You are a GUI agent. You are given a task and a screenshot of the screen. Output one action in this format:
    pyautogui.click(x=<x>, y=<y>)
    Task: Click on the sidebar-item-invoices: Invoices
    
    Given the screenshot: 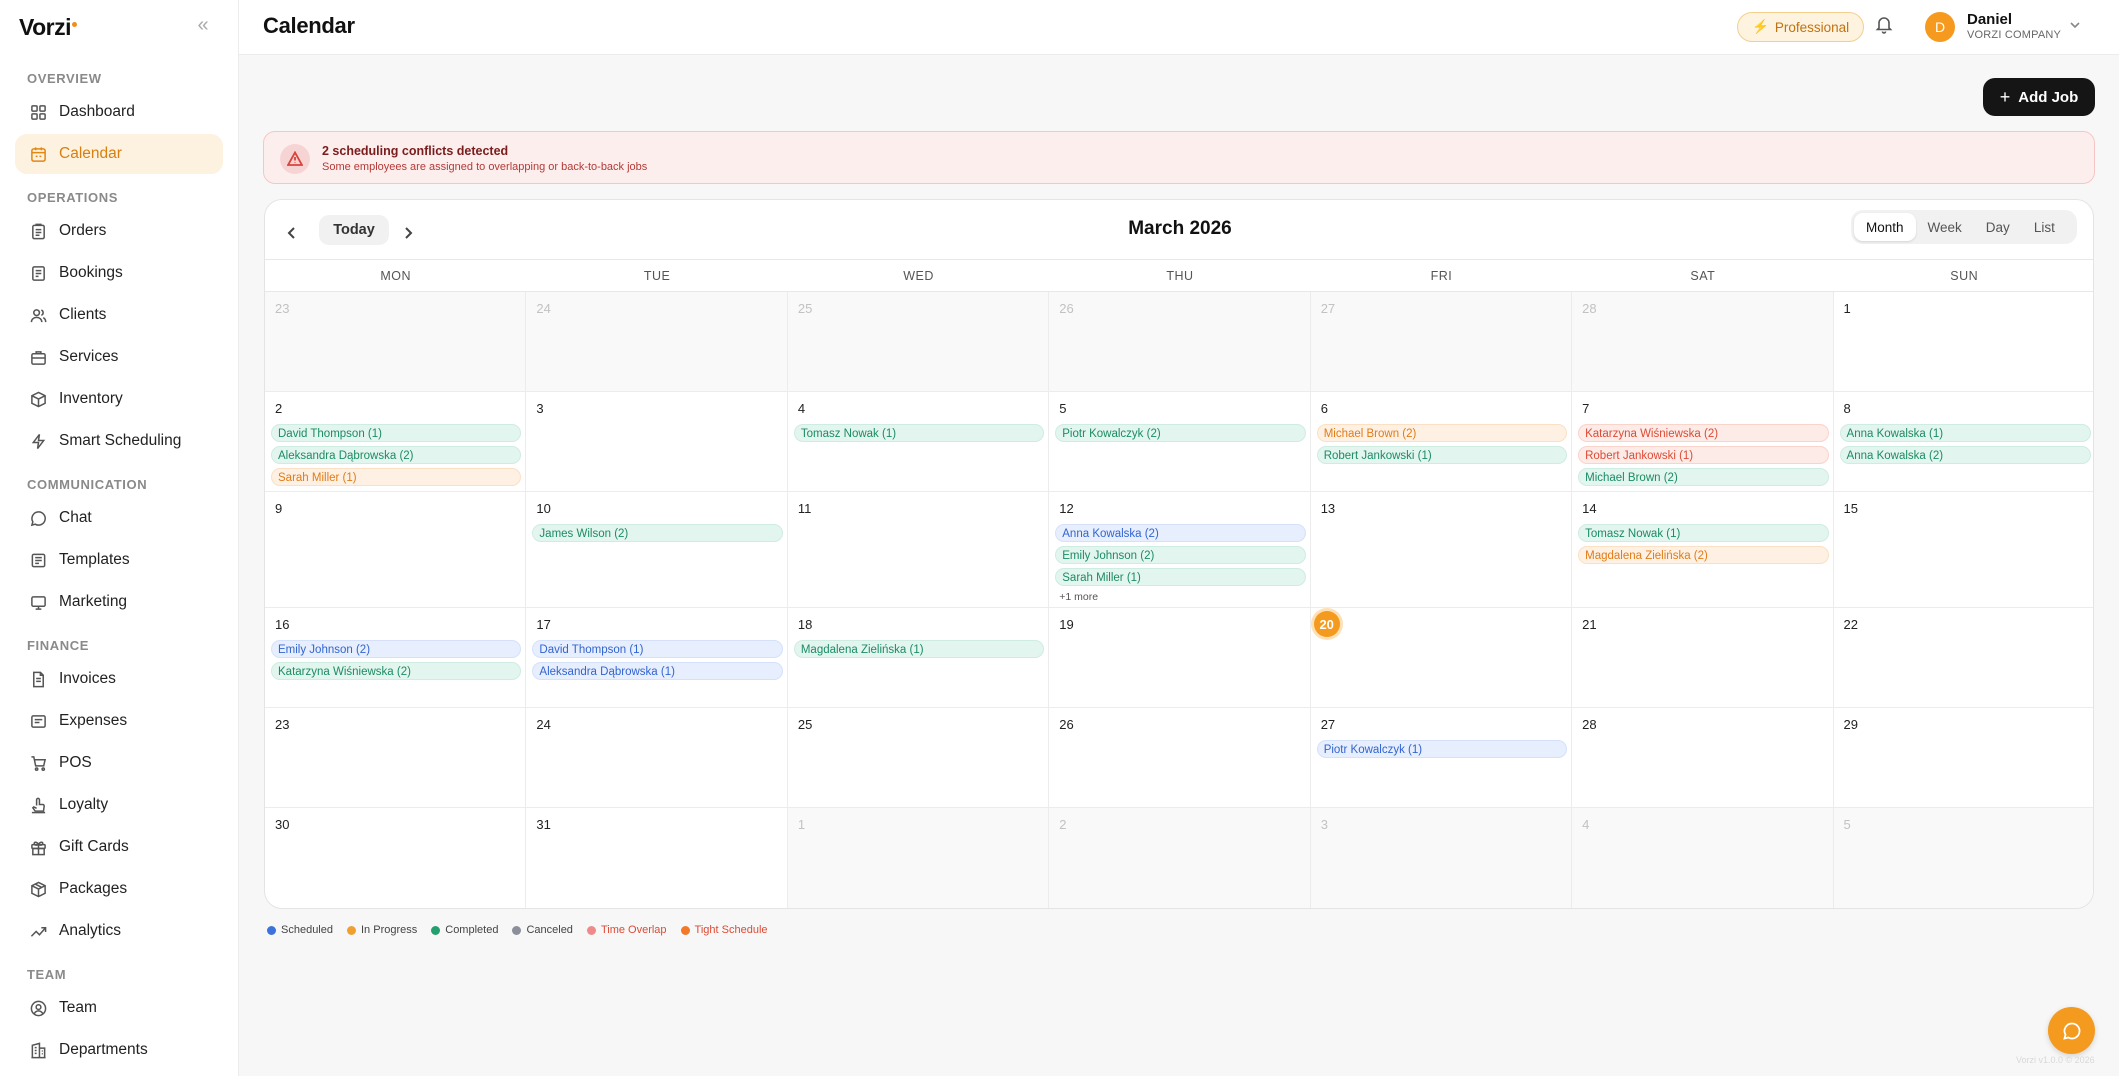 What is the action you would take?
    pyautogui.click(x=119, y=679)
    